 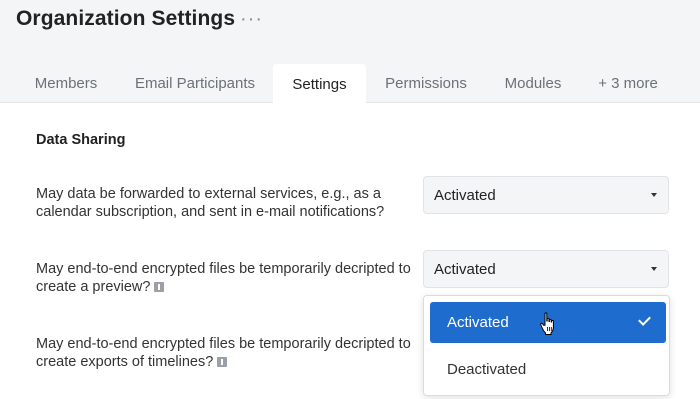 What do you see at coordinates (251, 19) in the screenshot?
I see `more-horizontal-icon: ···` at bounding box center [251, 19].